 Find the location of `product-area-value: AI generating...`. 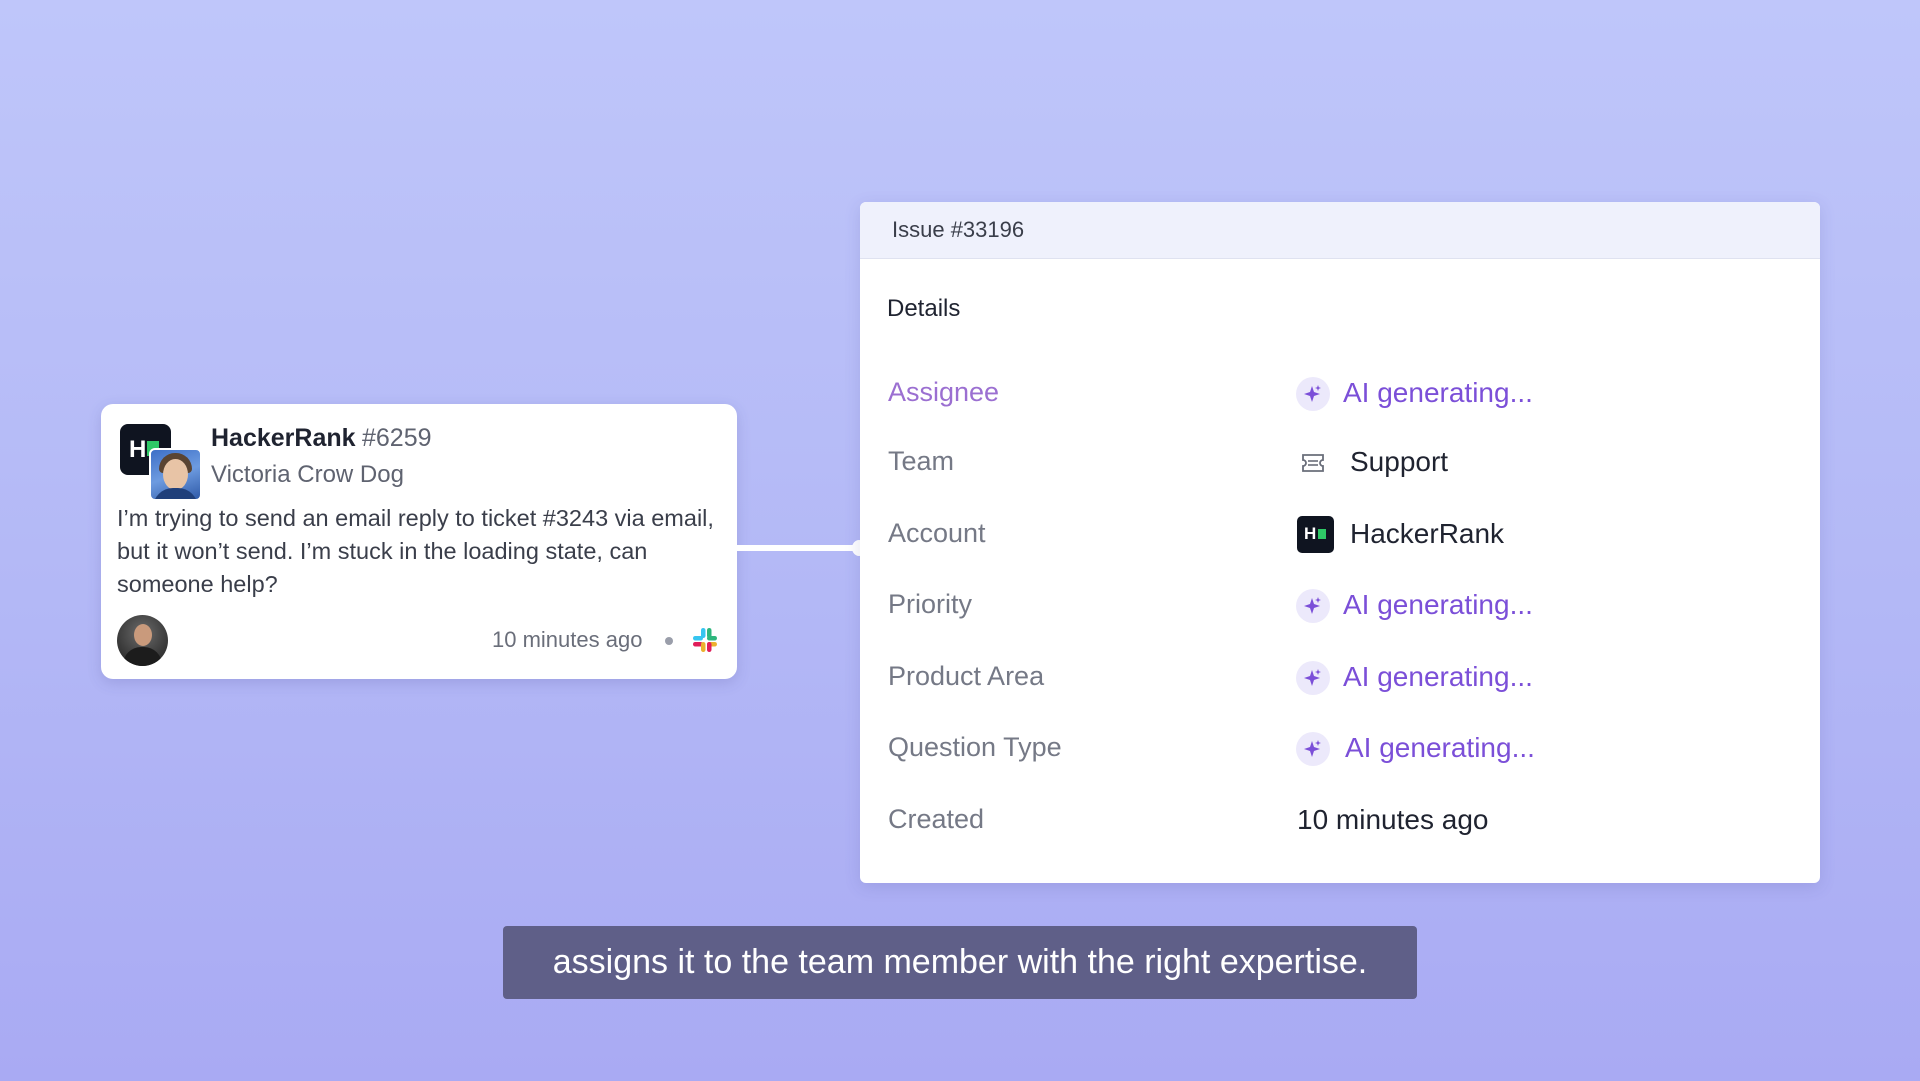

product-area-value: AI generating... is located at coordinates (1438, 677).